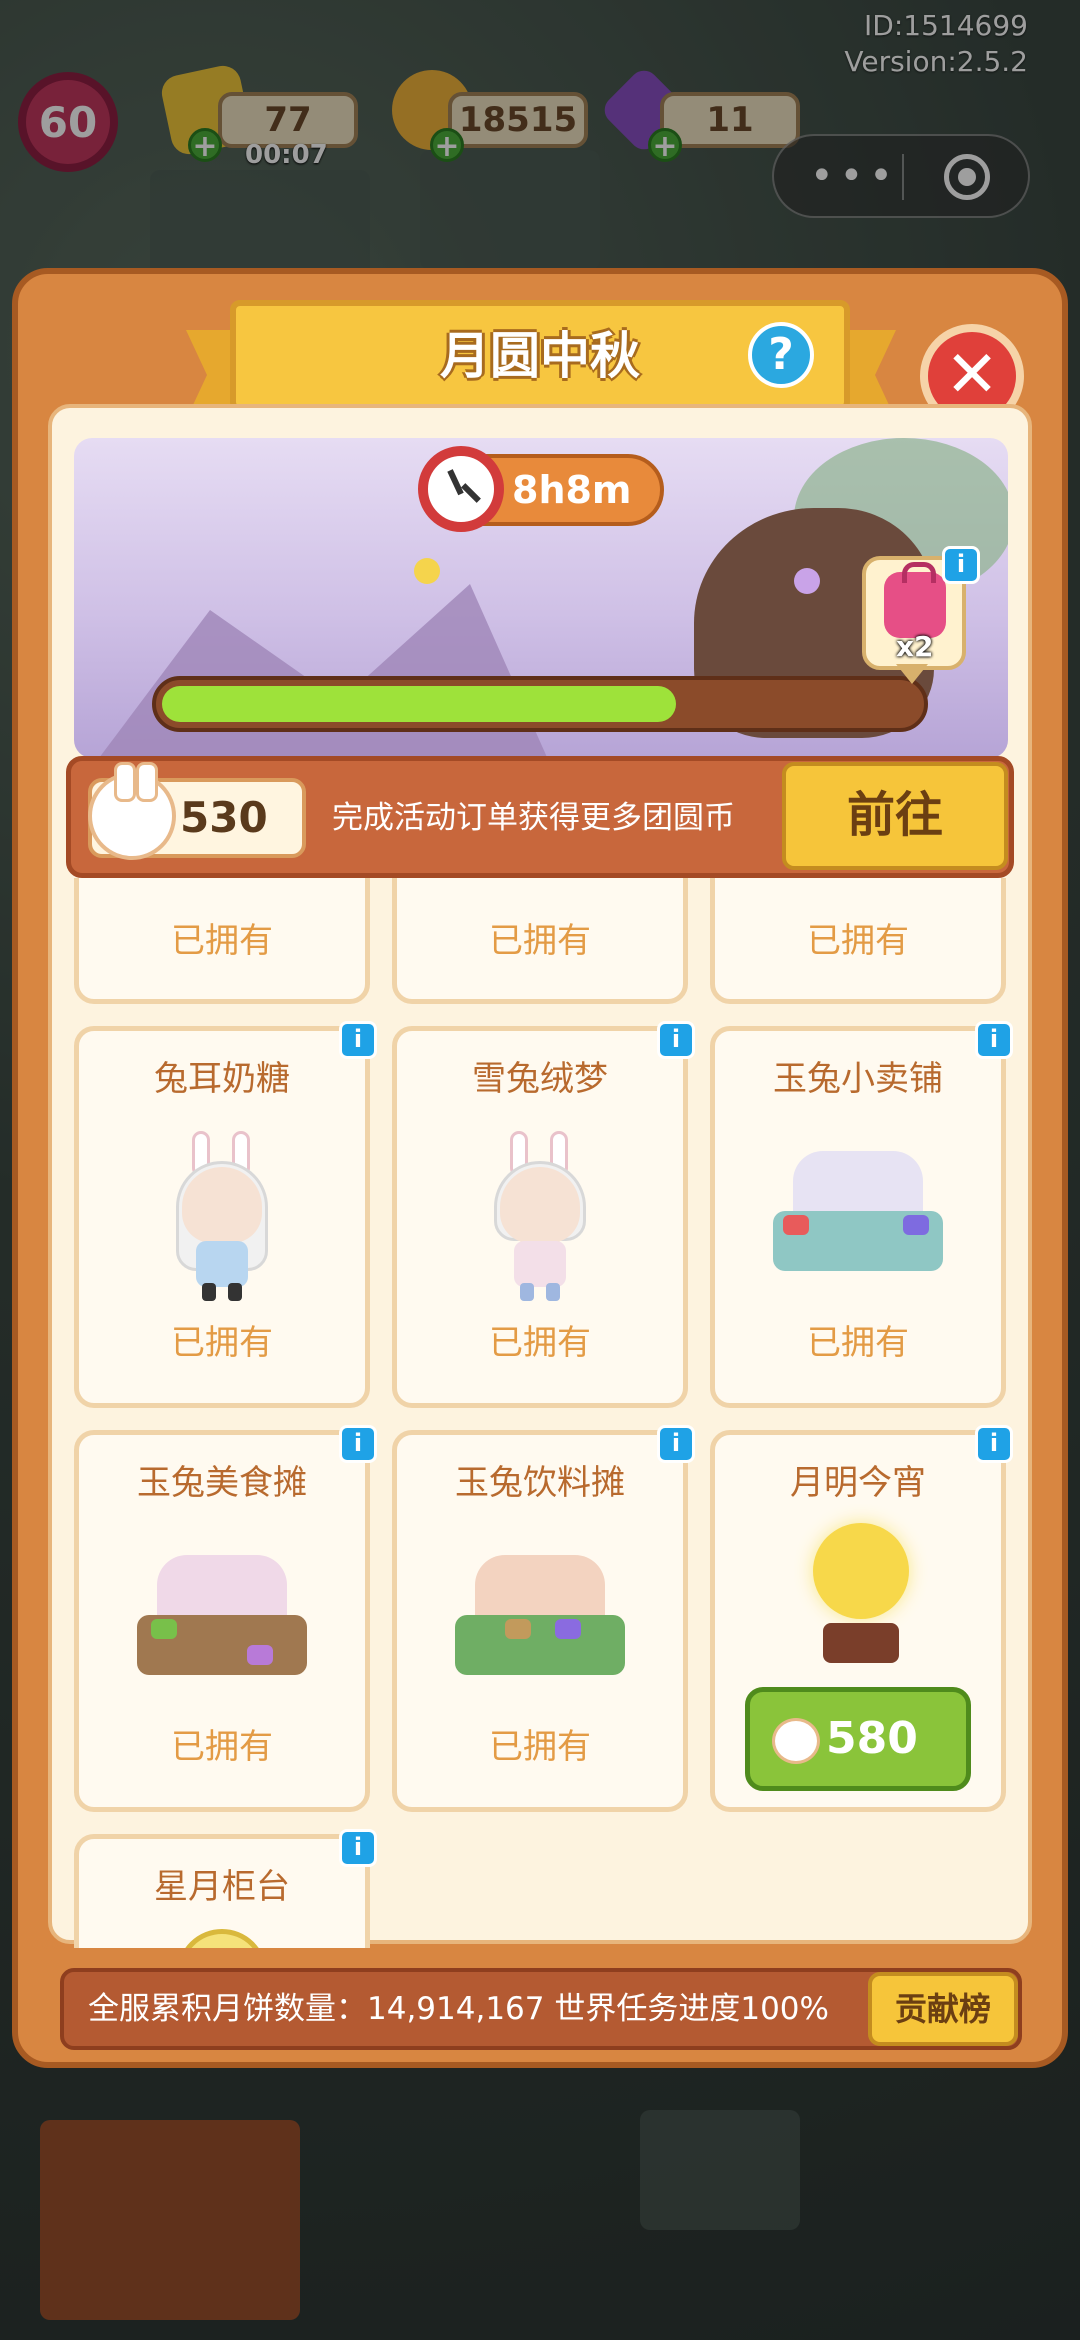 The height and width of the screenshot is (2340, 1080). Describe the element at coordinates (540, 1216) in the screenshot. I see `bunny-boy-outfit-image` at that location.